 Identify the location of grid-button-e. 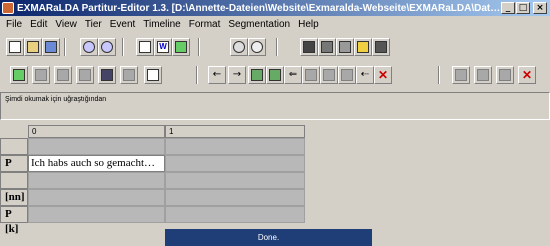
(381, 47).